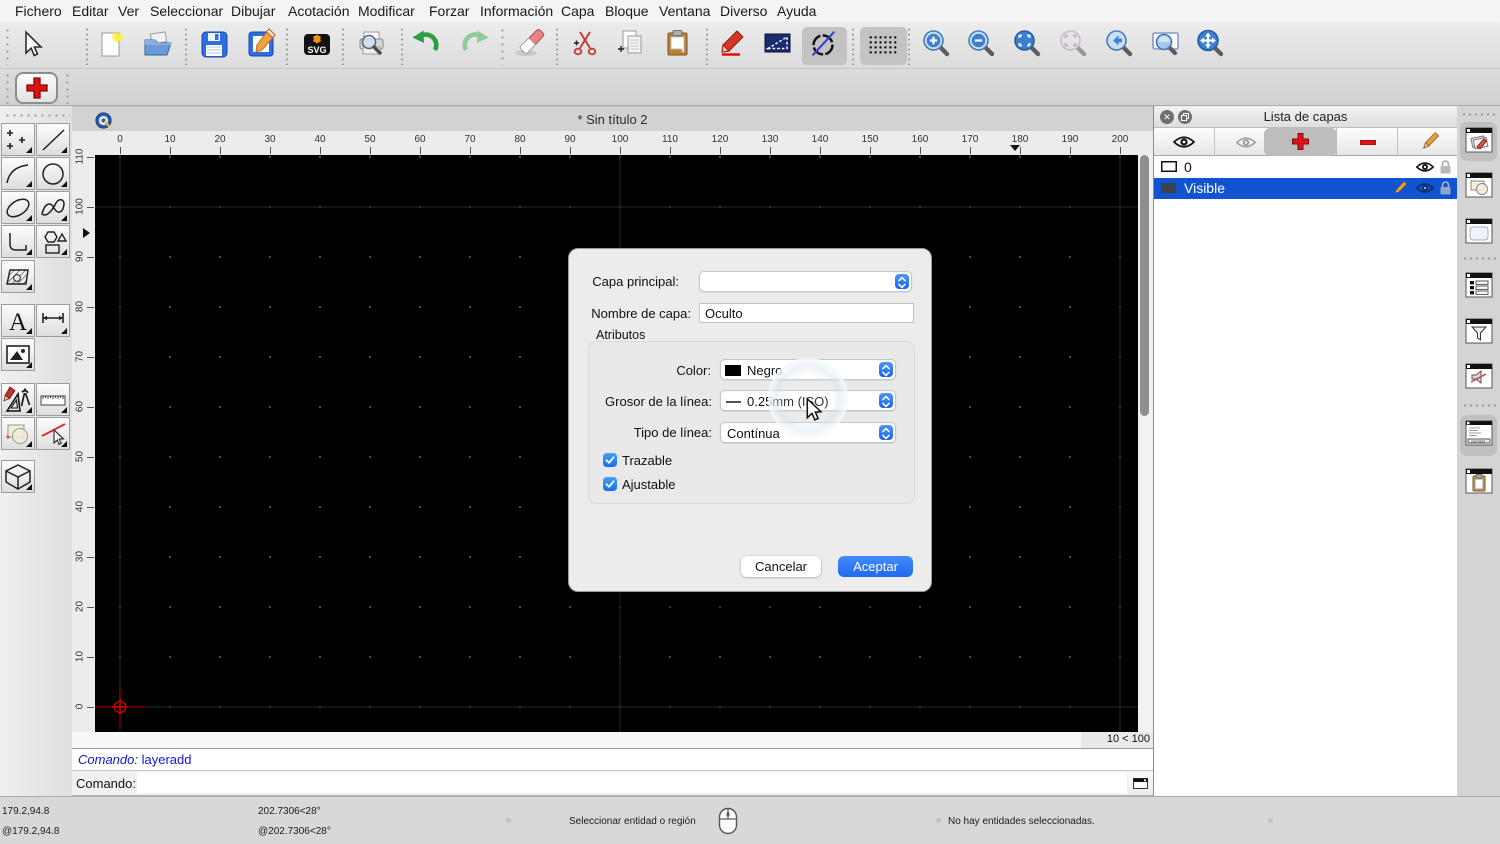  Describe the element at coordinates (18, 322) in the screenshot. I see `svg-text: A` at that location.